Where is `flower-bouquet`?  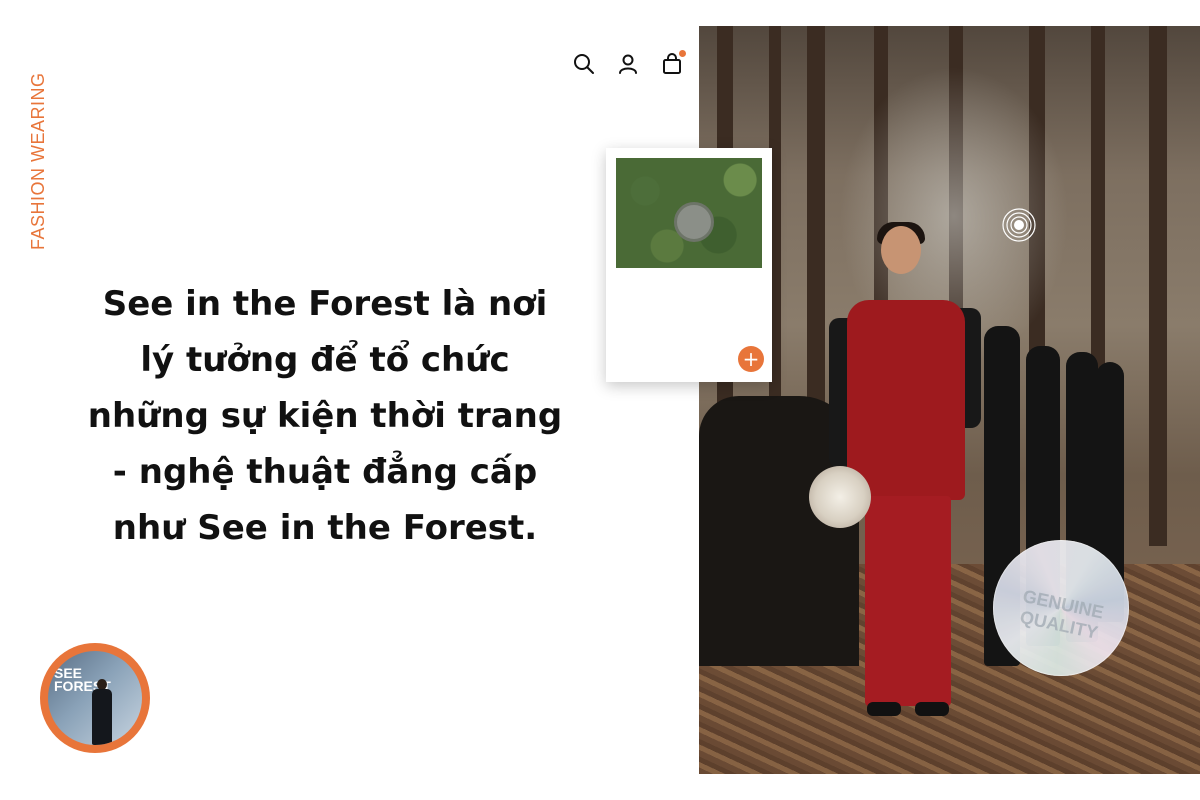 flower-bouquet is located at coordinates (840, 497).